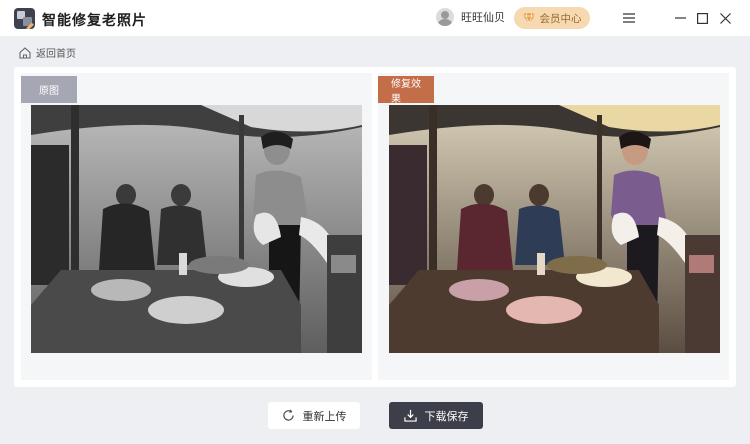  I want to click on download-save-label: 下载保存, so click(446, 416).